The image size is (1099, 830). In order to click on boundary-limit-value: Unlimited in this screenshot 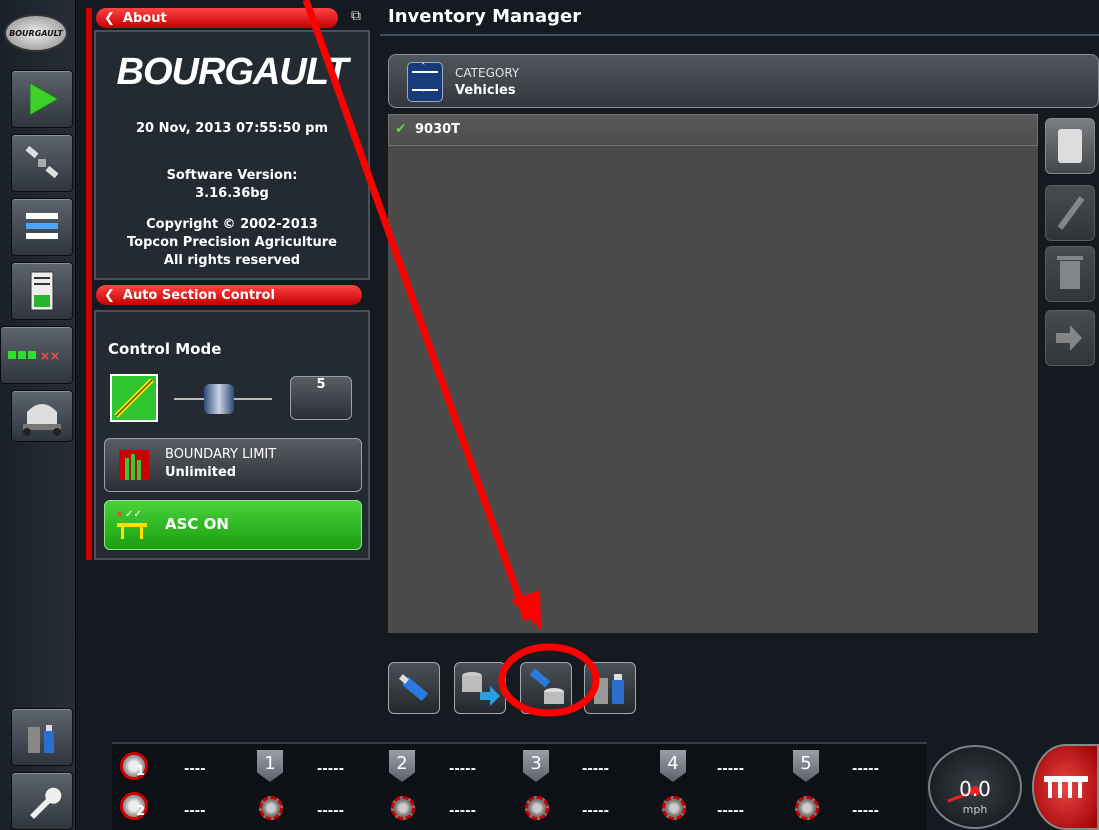, I will do `click(201, 472)`.